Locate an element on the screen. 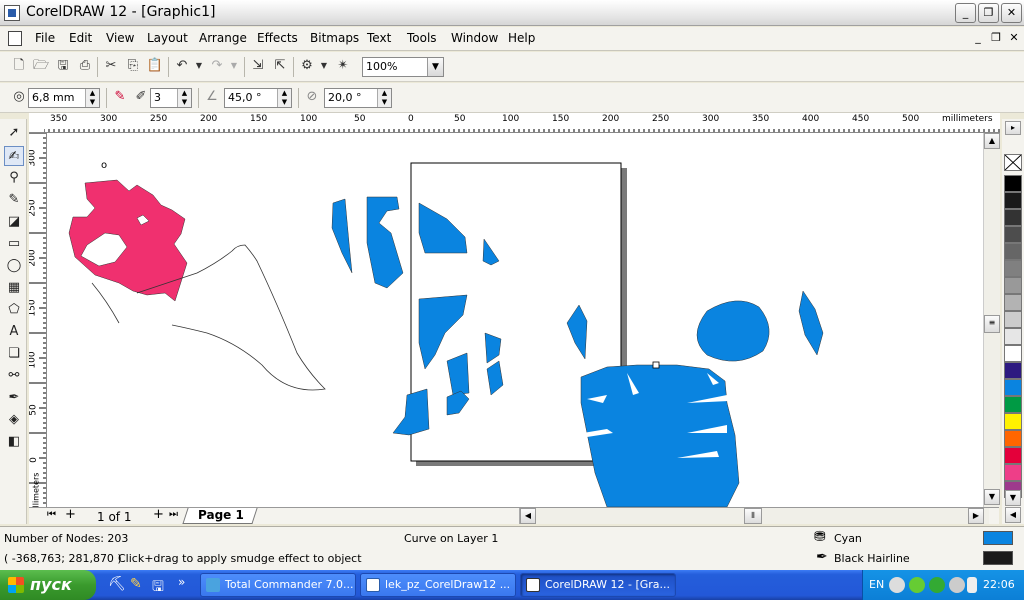  horizontal-scrollbar: ◀ ⦀ ▶ is located at coordinates (754, 516).